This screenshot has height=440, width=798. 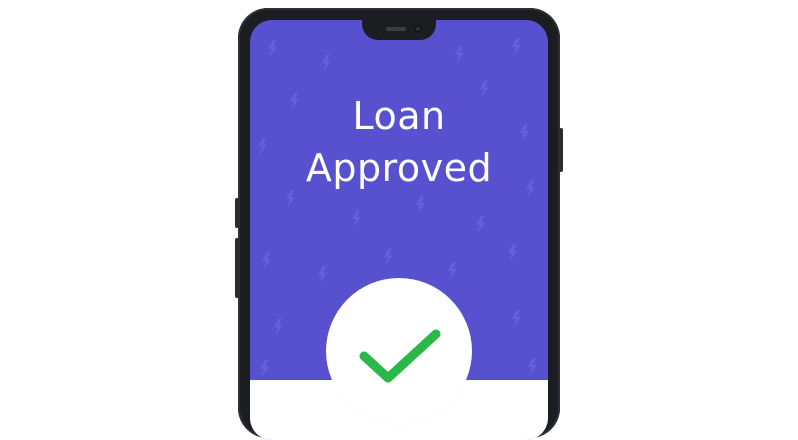 I want to click on title-line-1: Loan, so click(x=399, y=116).